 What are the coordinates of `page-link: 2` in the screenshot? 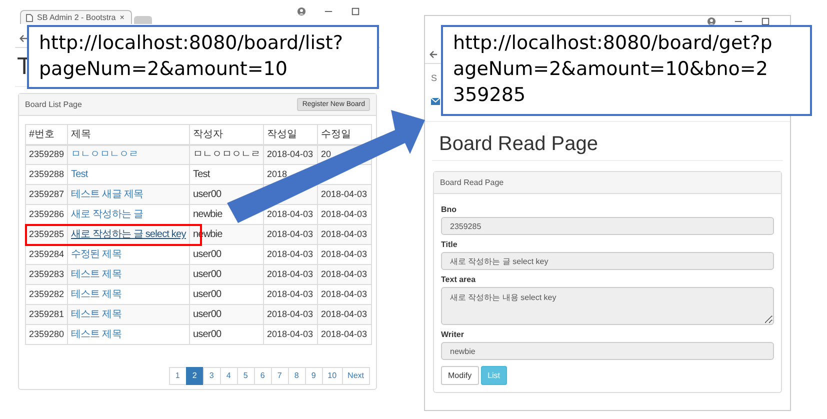 It's located at (195, 376).